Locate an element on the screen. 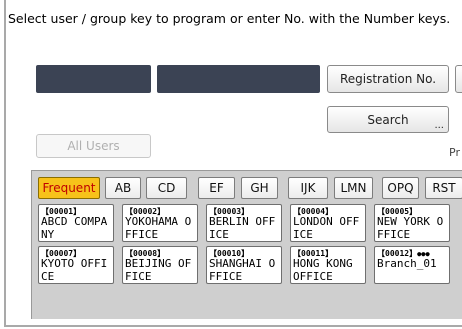 The width and height of the screenshot is (462, 329). destination-key: 【00001】 ABCD COMPANY is located at coordinates (76, 223).